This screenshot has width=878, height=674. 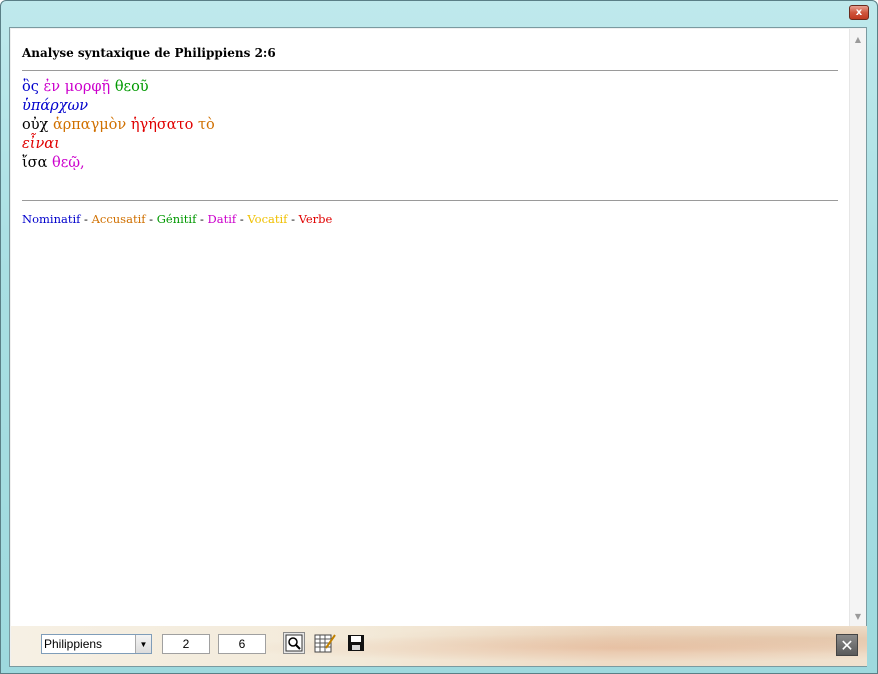 What do you see at coordinates (68, 163) in the screenshot?
I see `greek-word: θεῷ,` at bounding box center [68, 163].